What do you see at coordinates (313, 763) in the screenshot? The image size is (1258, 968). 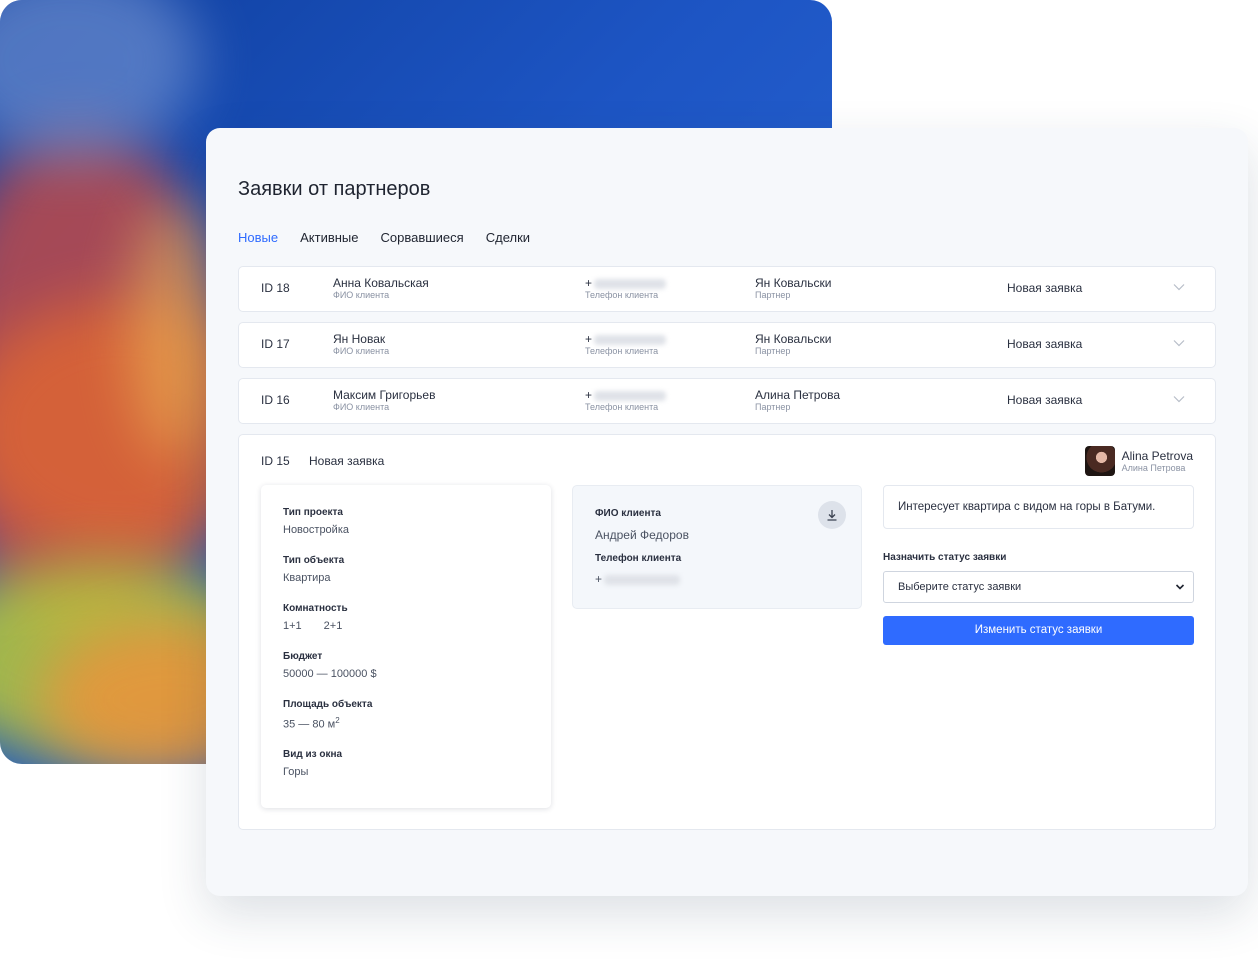 I see `spec-view: Вид из окна Горы` at bounding box center [313, 763].